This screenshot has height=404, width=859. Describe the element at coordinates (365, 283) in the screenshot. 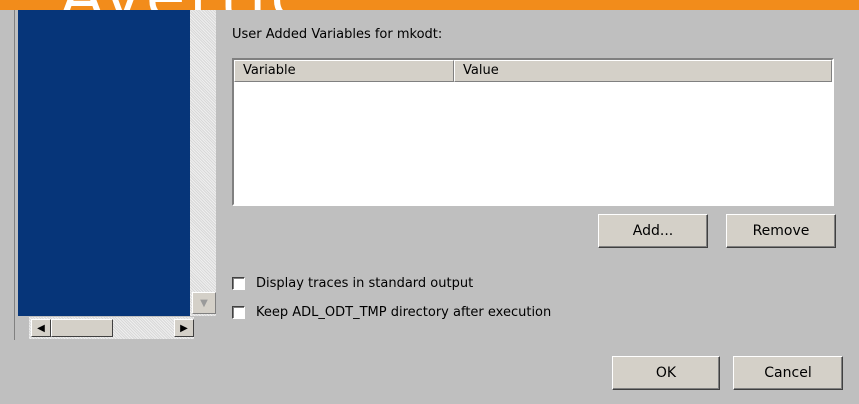

I see `display-traces-label: Display traces in standard output` at that location.